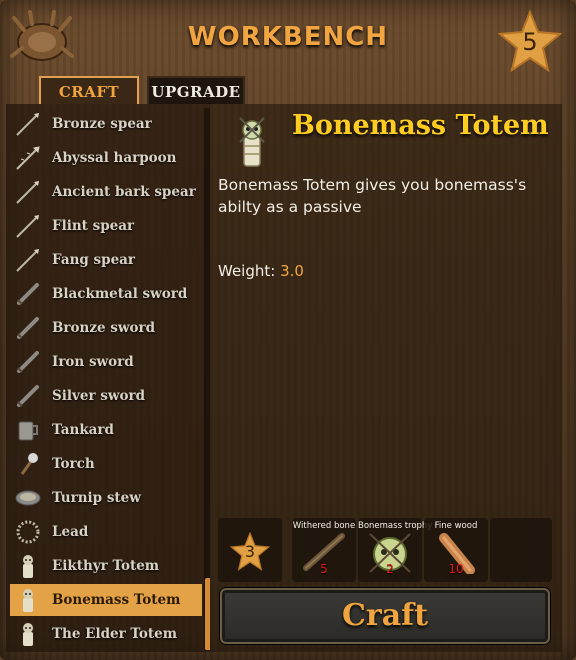 The image size is (576, 660). Describe the element at coordinates (29, 464) in the screenshot. I see `torch-icon` at that location.